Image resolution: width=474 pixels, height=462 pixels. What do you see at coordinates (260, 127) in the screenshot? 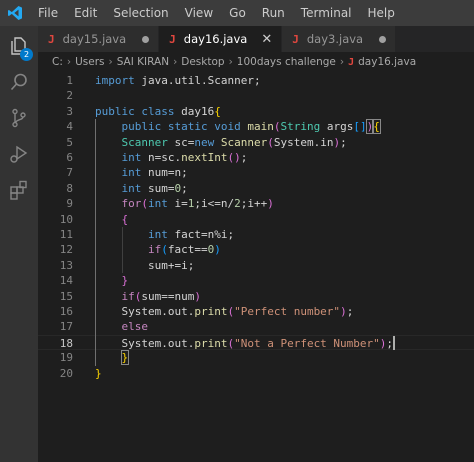
I see `code-token: main` at bounding box center [260, 127].